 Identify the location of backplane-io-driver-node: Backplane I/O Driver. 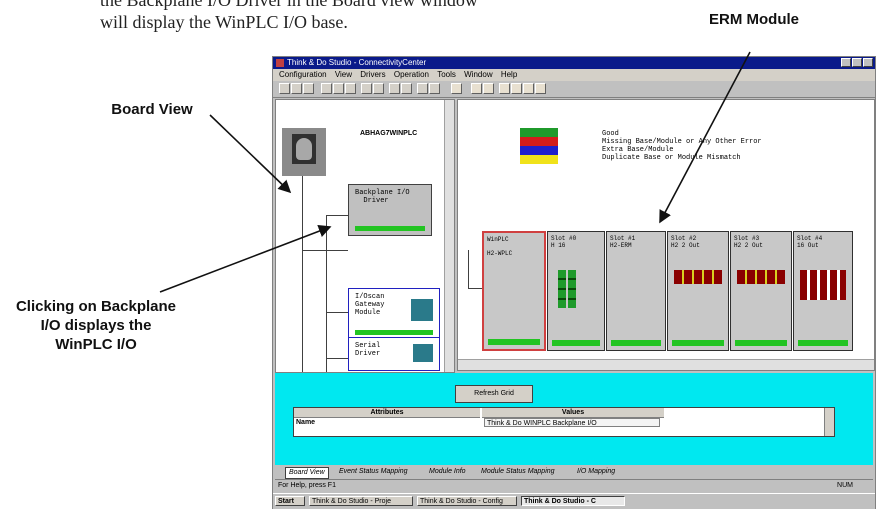
(390, 210).